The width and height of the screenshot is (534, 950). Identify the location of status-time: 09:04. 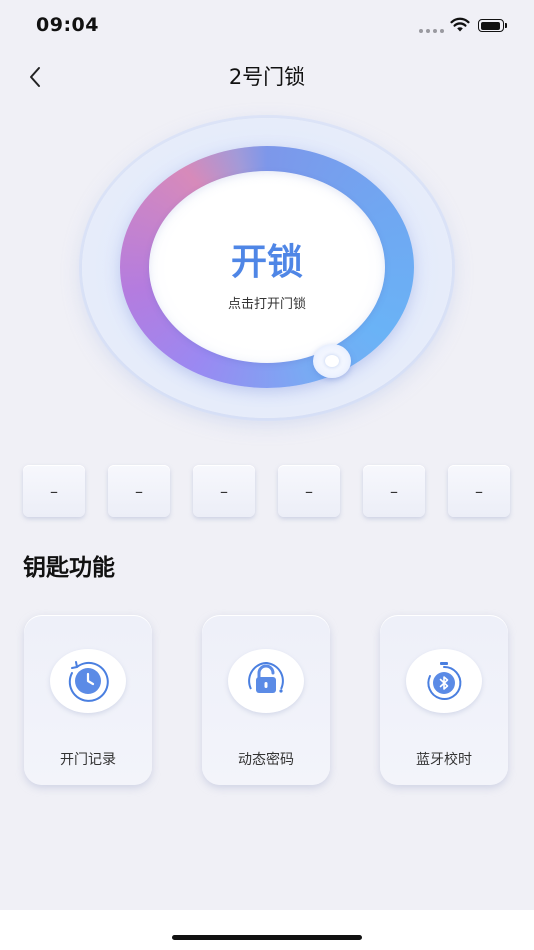
(67, 25).